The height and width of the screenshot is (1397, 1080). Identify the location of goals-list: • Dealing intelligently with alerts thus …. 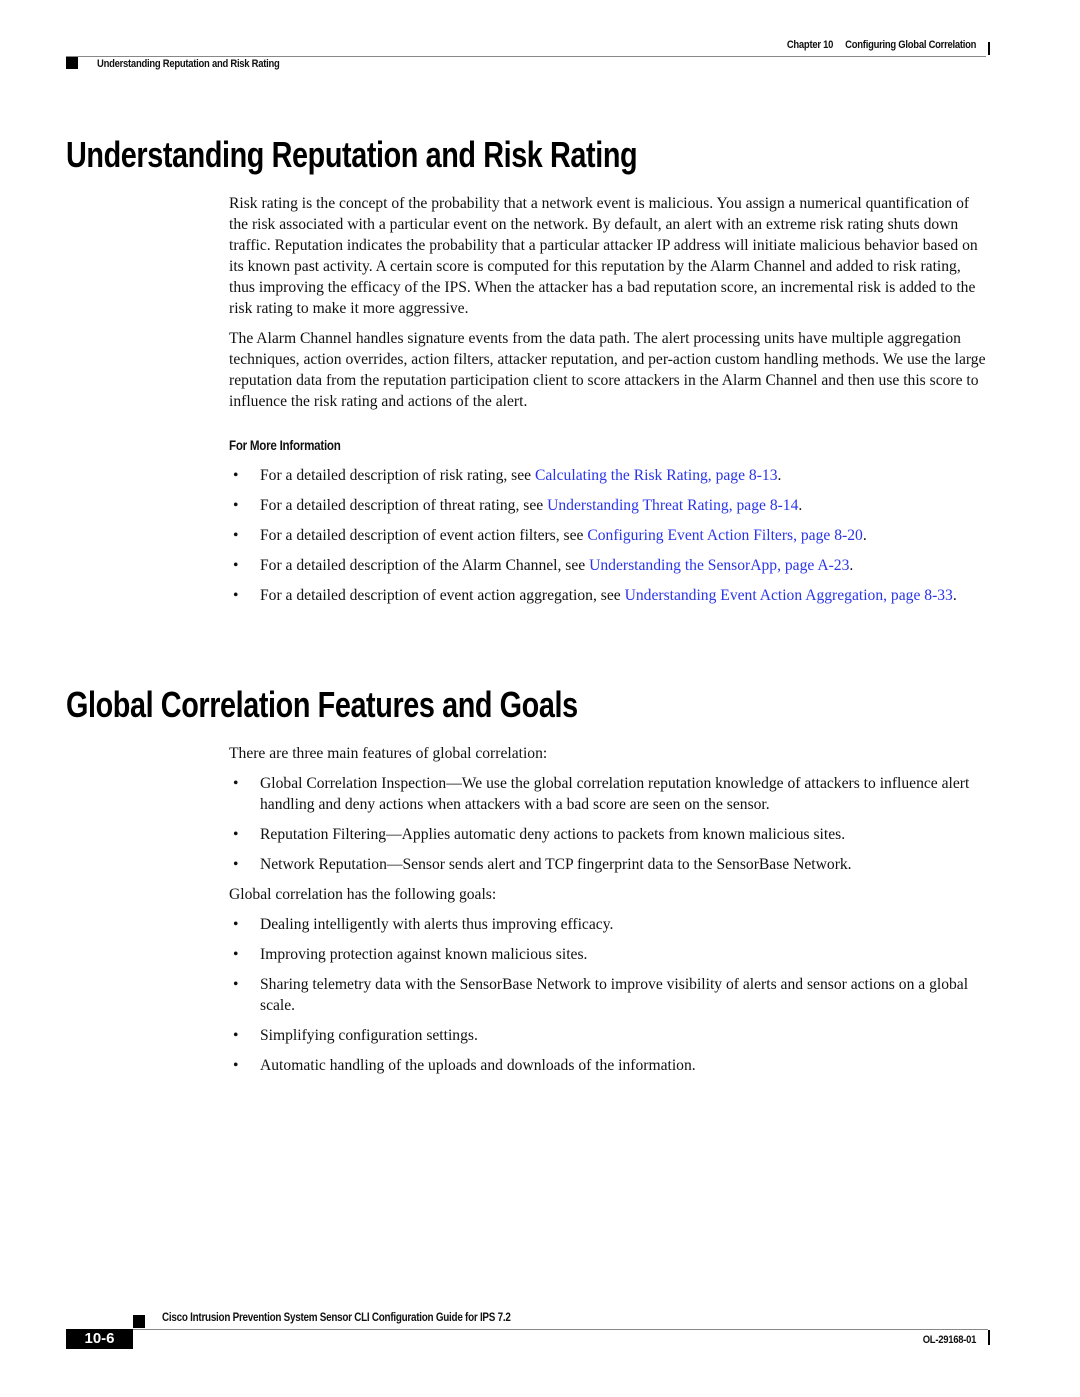
(609, 995).